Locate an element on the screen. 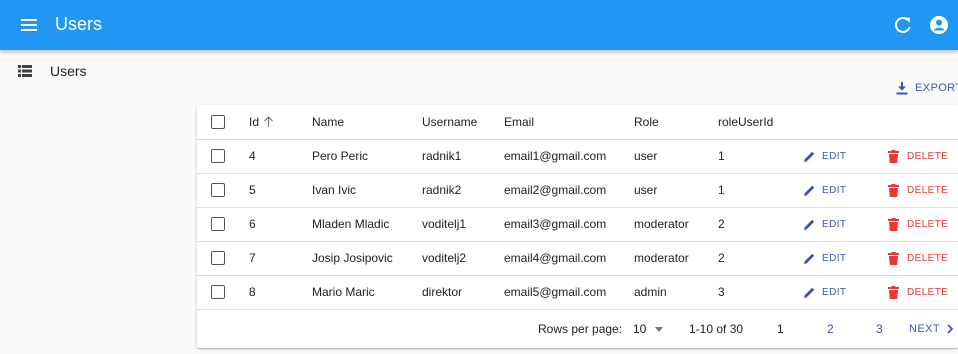 The image size is (958, 354). column-header-username: Username is located at coordinates (449, 122).